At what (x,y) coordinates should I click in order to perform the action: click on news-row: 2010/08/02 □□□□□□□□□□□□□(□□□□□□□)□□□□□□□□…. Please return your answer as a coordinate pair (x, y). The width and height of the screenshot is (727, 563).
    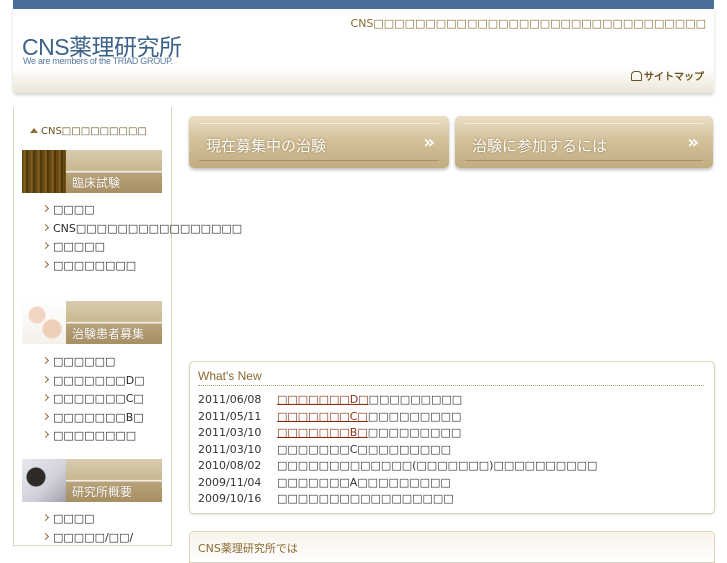
    Looking at the image, I should click on (397, 465).